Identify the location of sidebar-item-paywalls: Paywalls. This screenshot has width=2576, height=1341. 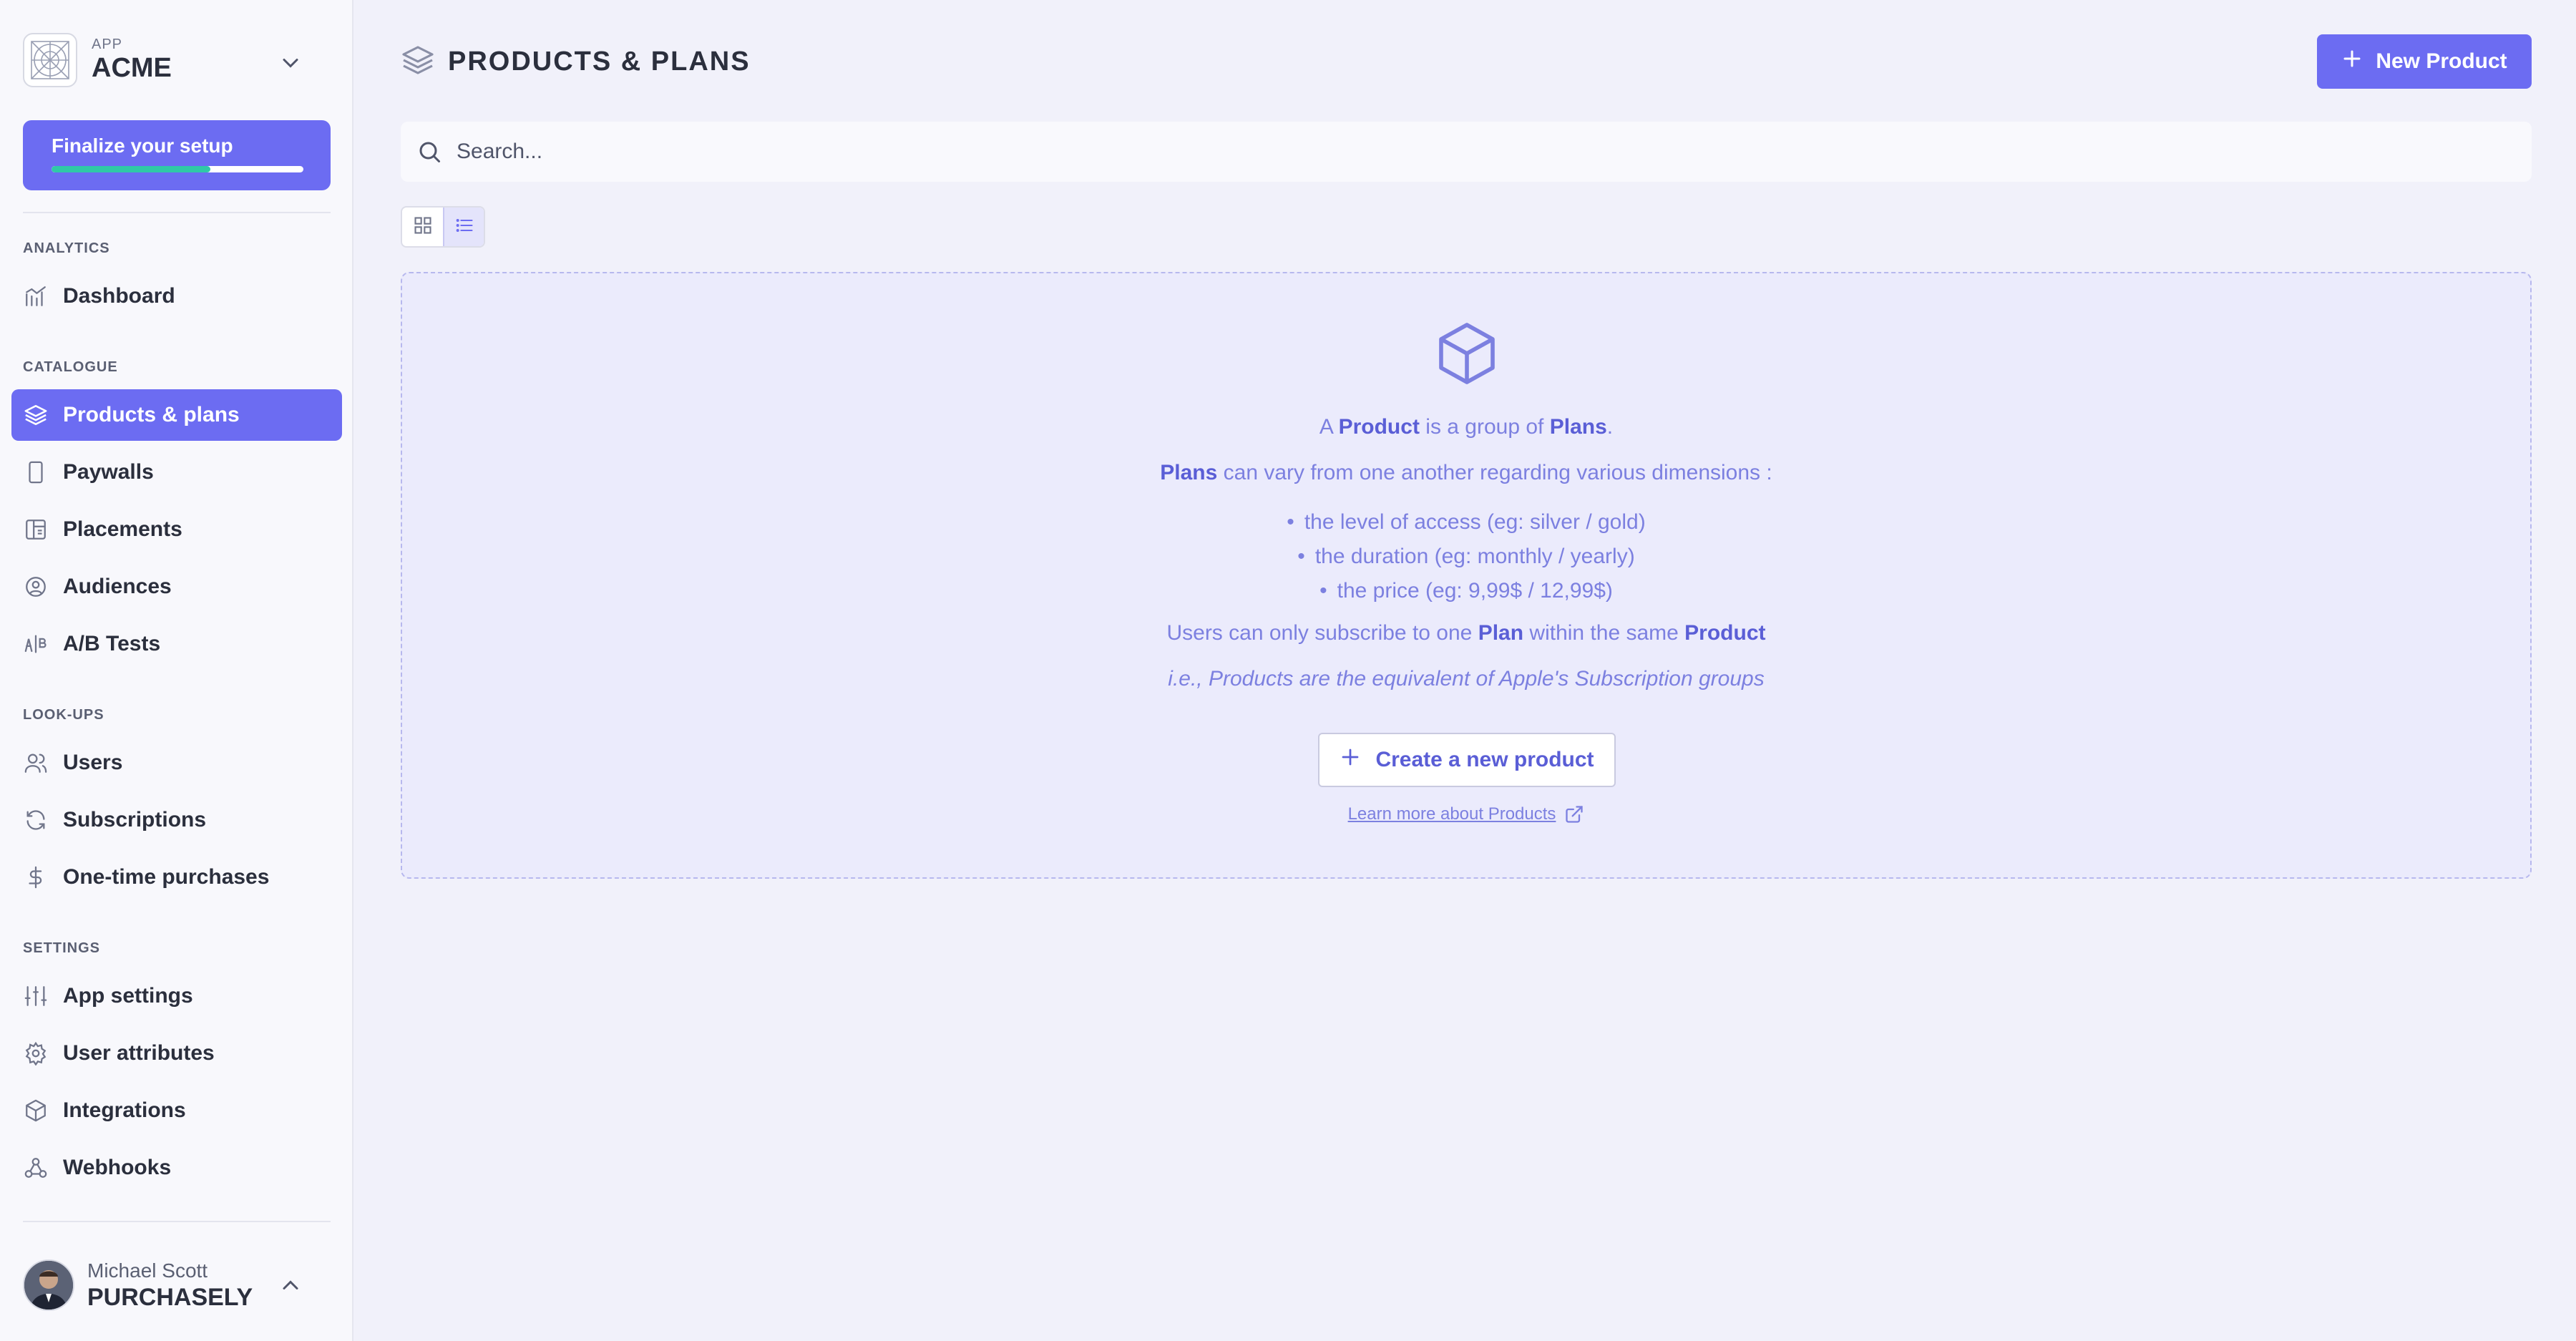
(176, 472).